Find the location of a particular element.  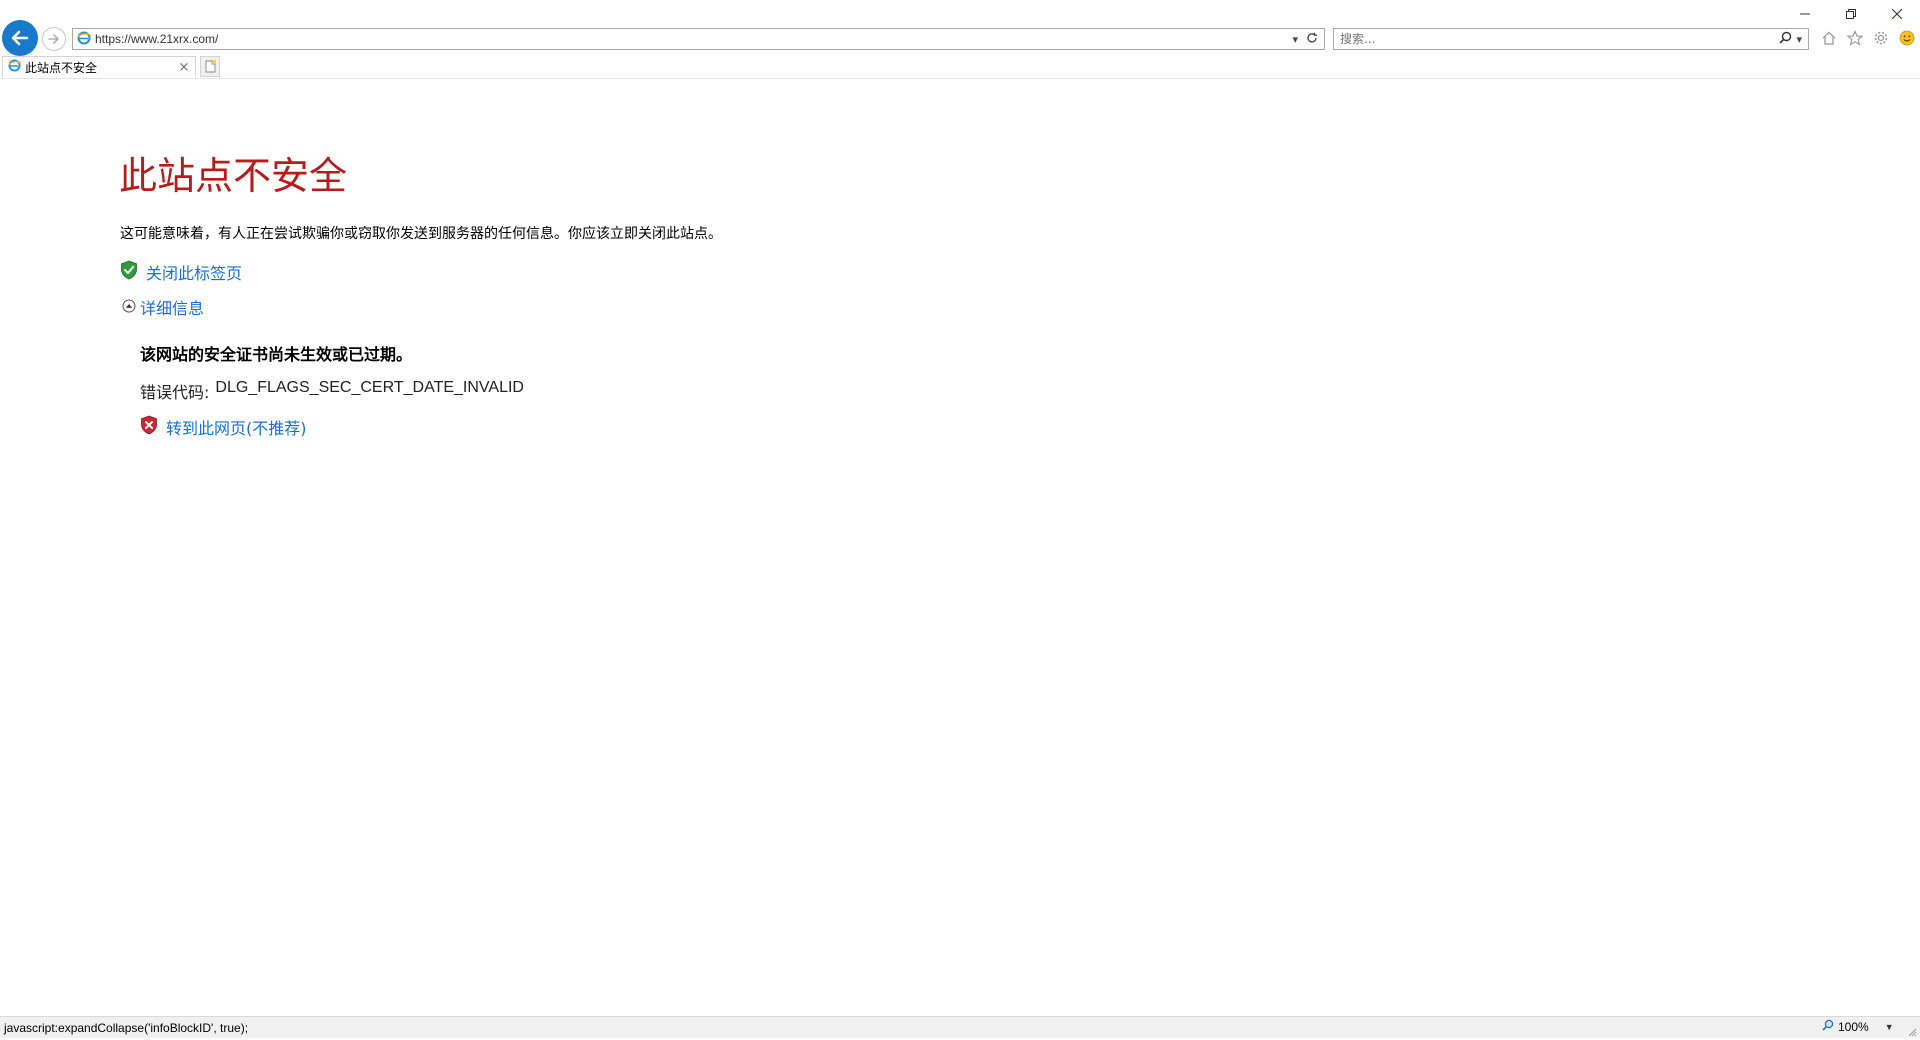

restore-button is located at coordinates (1851, 14).